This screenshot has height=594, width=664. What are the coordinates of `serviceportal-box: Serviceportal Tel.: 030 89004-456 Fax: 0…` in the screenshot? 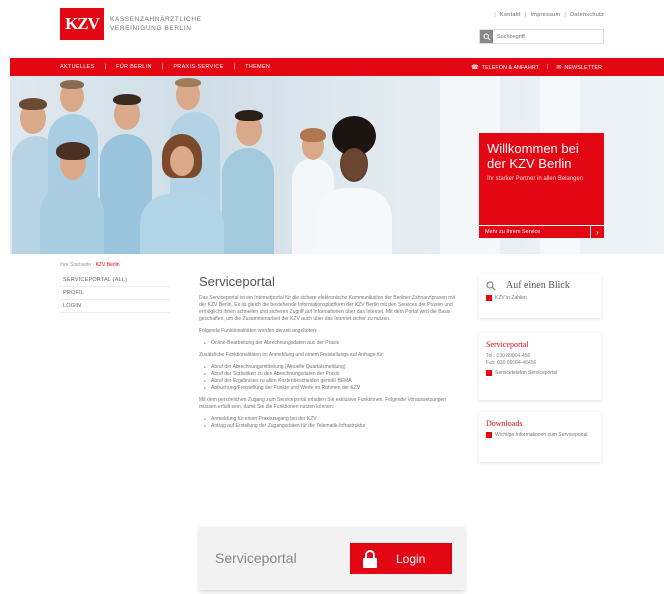 It's located at (540, 366).